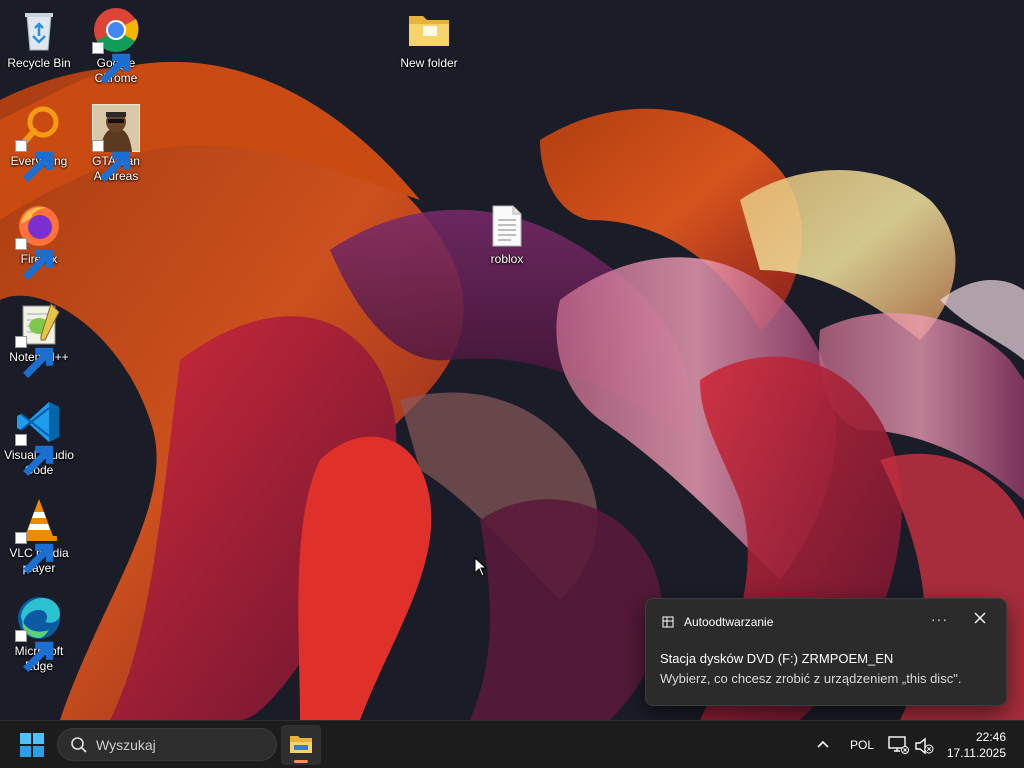  I want to click on windows-logo-icon, so click(32, 745).